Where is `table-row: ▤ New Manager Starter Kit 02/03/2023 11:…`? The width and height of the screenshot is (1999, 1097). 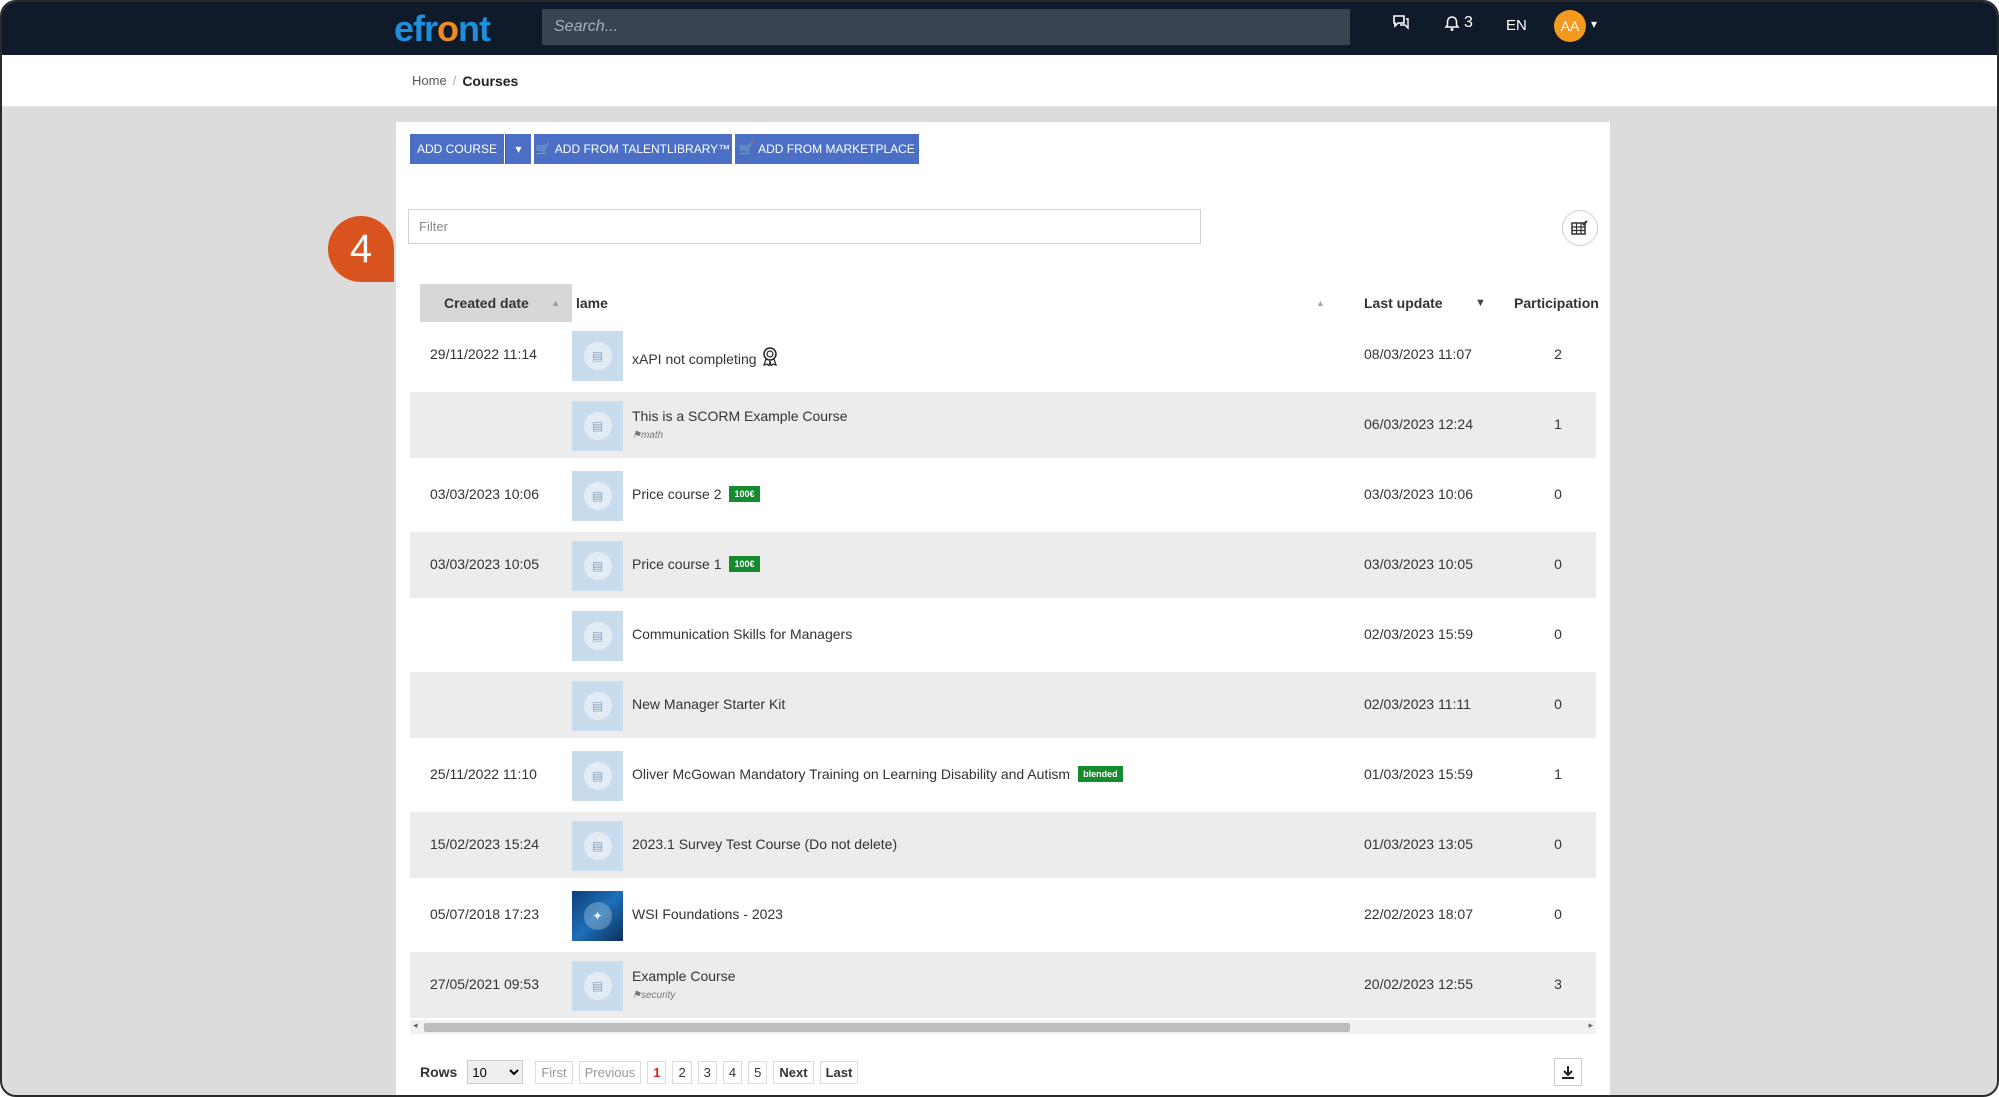 table-row: ▤ New Manager Starter Kit 02/03/2023 11:… is located at coordinates (1003, 705).